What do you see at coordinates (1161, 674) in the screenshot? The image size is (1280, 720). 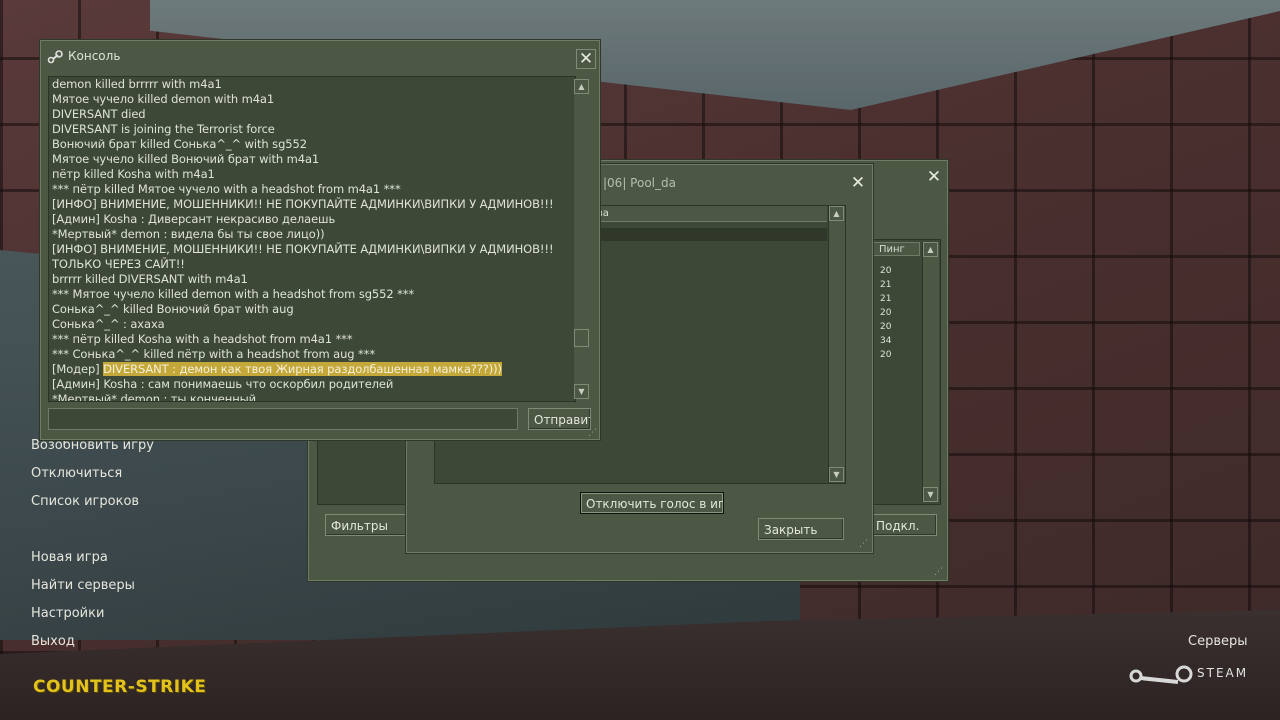 I see `steam-logo-icon` at bounding box center [1161, 674].